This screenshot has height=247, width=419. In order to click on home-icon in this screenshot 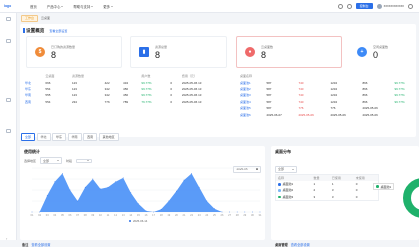, I will do `click(8, 19)`.